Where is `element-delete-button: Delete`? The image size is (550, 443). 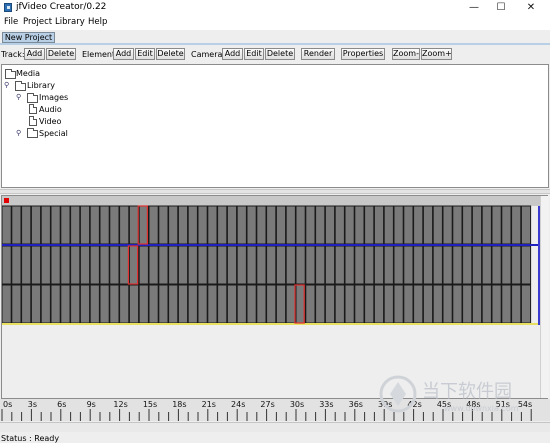
element-delete-button: Delete is located at coordinates (170, 54).